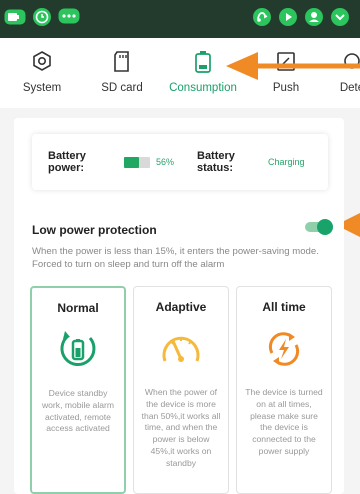 The image size is (360, 494). I want to click on low-power-title: Low power protection, so click(94, 230).